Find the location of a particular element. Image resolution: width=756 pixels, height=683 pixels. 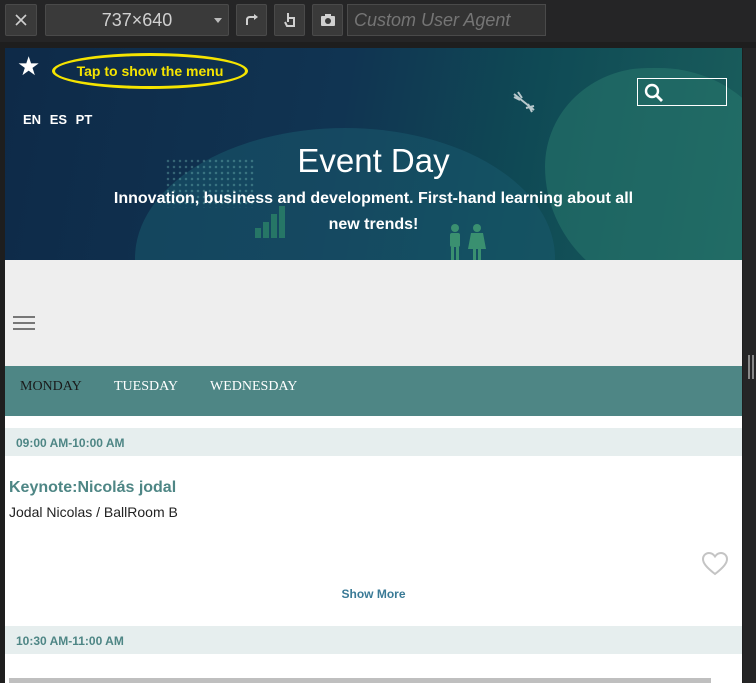

device-toolbar: 737×640 is located at coordinates (378, 21).